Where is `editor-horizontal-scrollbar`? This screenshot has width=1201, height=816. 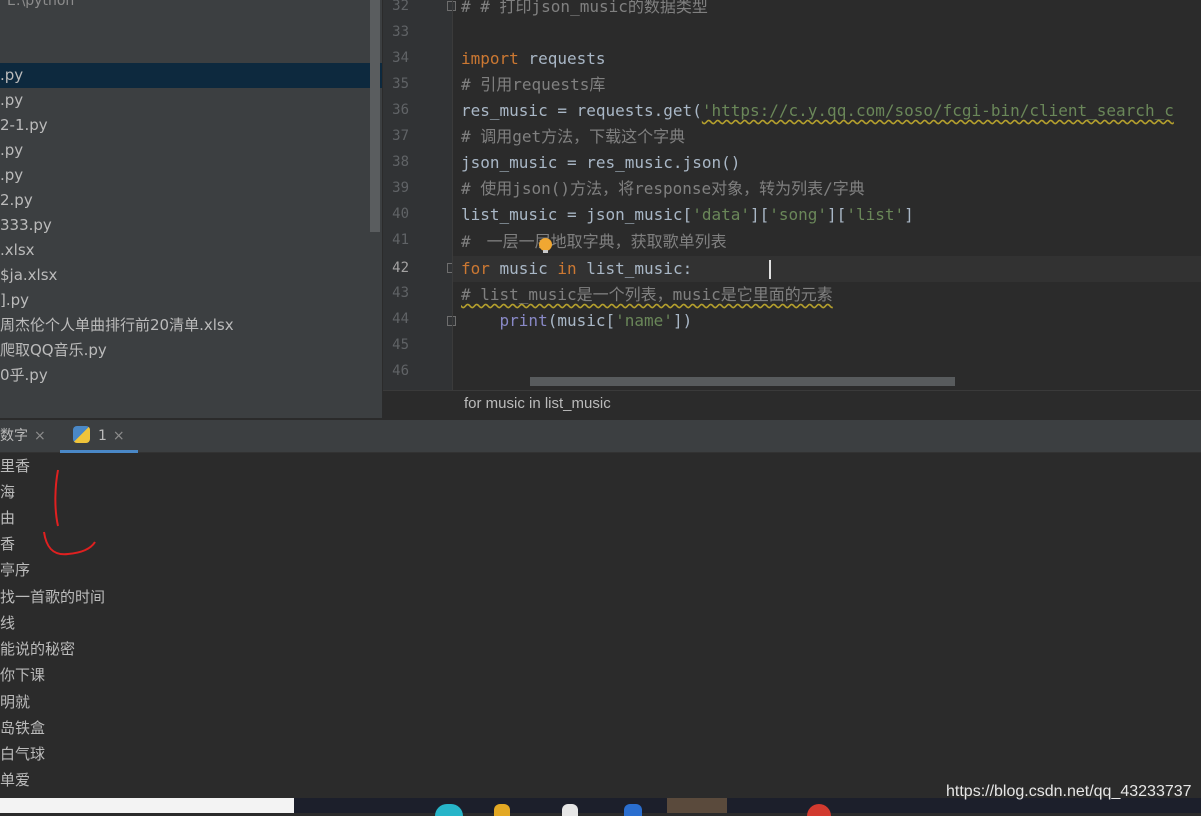 editor-horizontal-scrollbar is located at coordinates (742, 381).